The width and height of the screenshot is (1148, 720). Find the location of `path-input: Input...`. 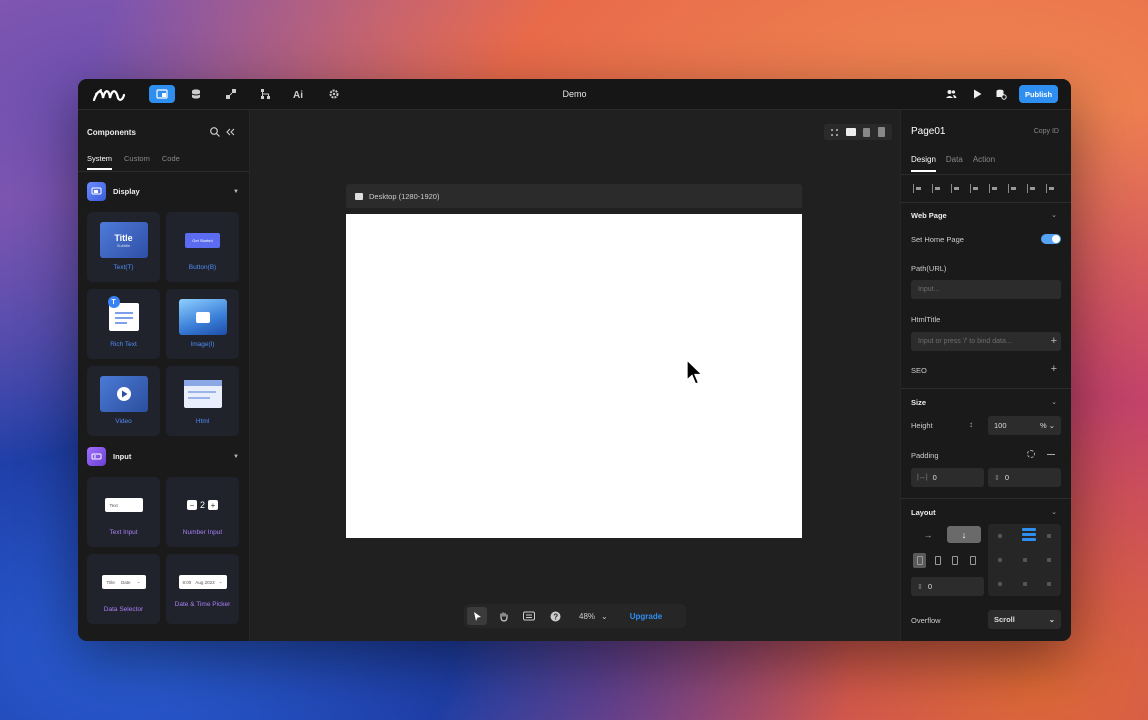

path-input: Input... is located at coordinates (986, 289).